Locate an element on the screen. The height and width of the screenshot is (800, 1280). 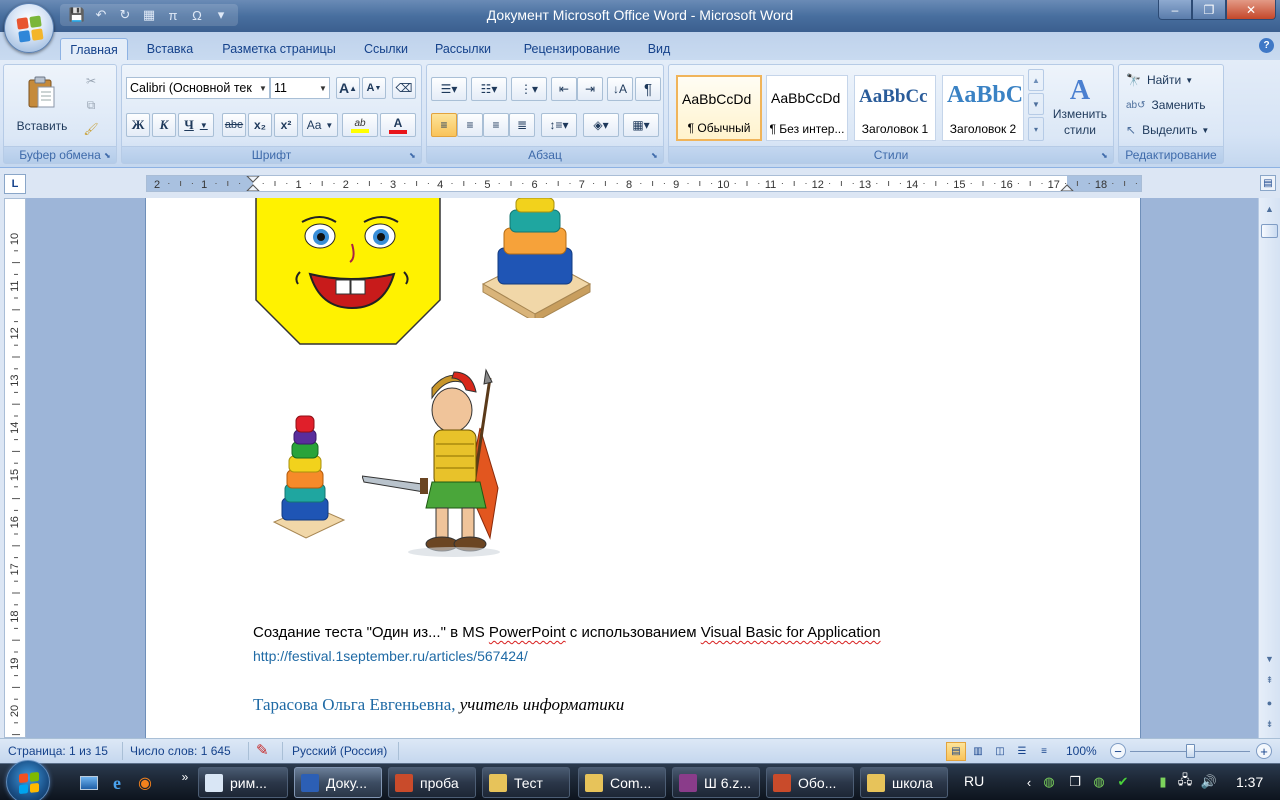
print-layout-icon: ▤ is located at coordinates (956, 751).